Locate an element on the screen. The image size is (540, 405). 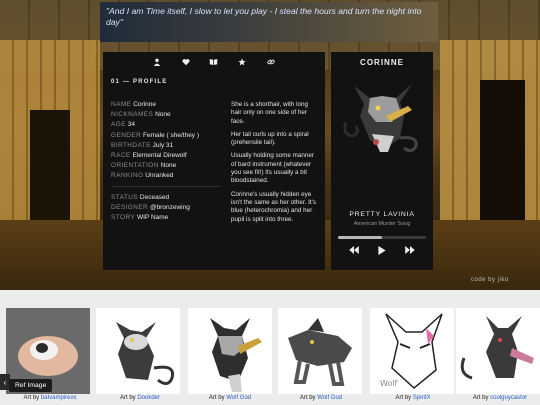
play-icon is located at coordinates (382, 251).